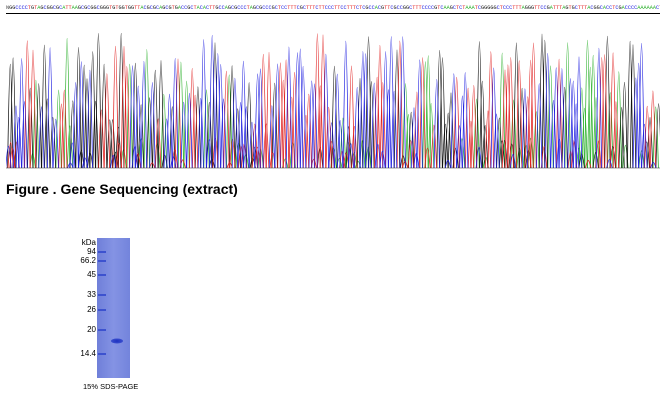  What do you see at coordinates (88, 242) in the screenshot?
I see `gel-unit-label: kDa` at bounding box center [88, 242].